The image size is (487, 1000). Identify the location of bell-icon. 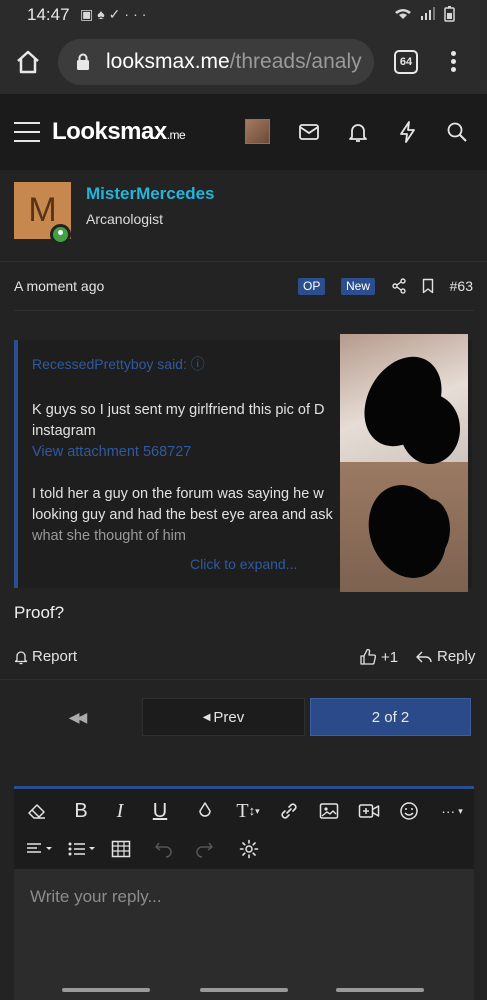
(358, 132).